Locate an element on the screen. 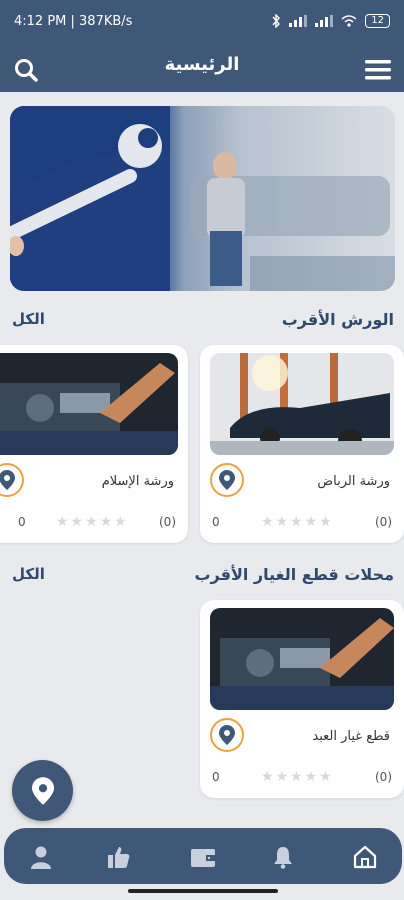 Image resolution: width=404 pixels, height=900 pixels. wallet-icon is located at coordinates (203, 858).